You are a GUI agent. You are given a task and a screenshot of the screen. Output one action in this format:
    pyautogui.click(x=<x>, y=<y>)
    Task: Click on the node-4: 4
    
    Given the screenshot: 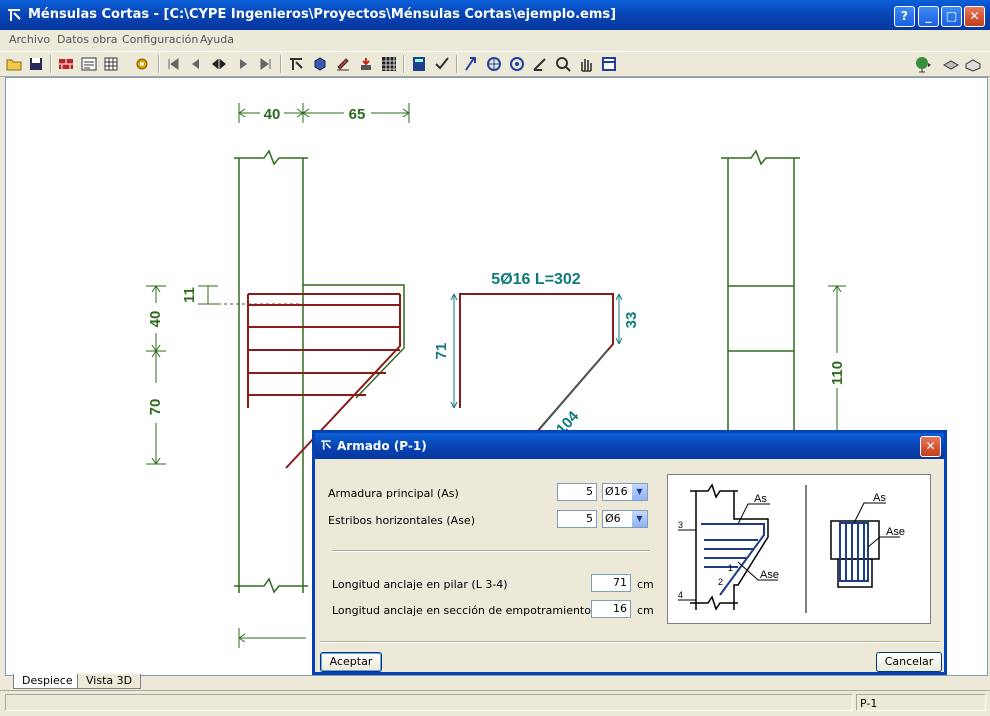 What is the action you would take?
    pyautogui.click(x=680, y=595)
    